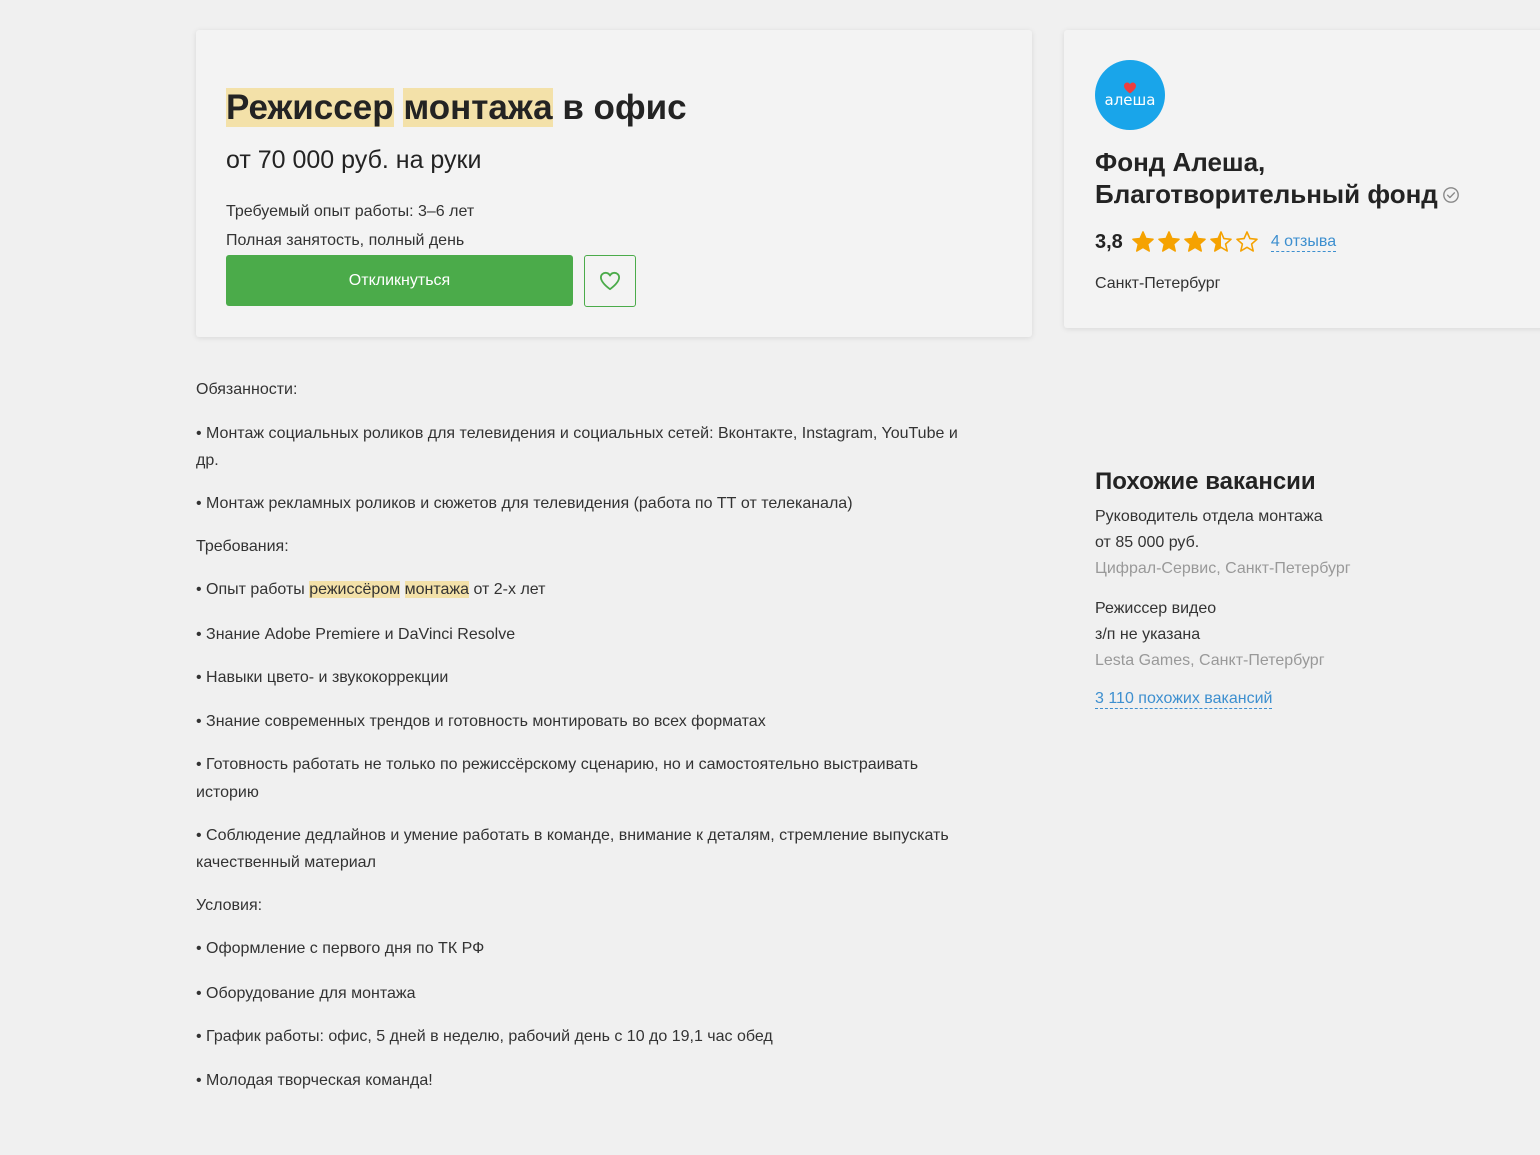 The height and width of the screenshot is (1155, 1540). I want to click on employer-rating: 3,8 4 отзыва, so click(1216, 242).